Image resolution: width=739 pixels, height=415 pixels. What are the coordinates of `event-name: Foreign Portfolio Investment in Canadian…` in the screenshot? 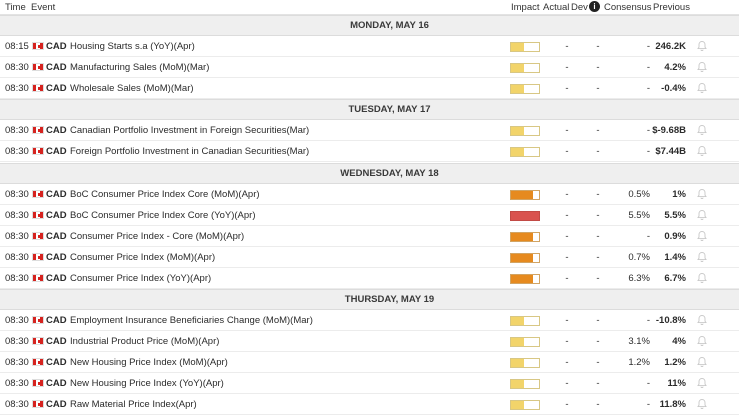 It's located at (189, 151).